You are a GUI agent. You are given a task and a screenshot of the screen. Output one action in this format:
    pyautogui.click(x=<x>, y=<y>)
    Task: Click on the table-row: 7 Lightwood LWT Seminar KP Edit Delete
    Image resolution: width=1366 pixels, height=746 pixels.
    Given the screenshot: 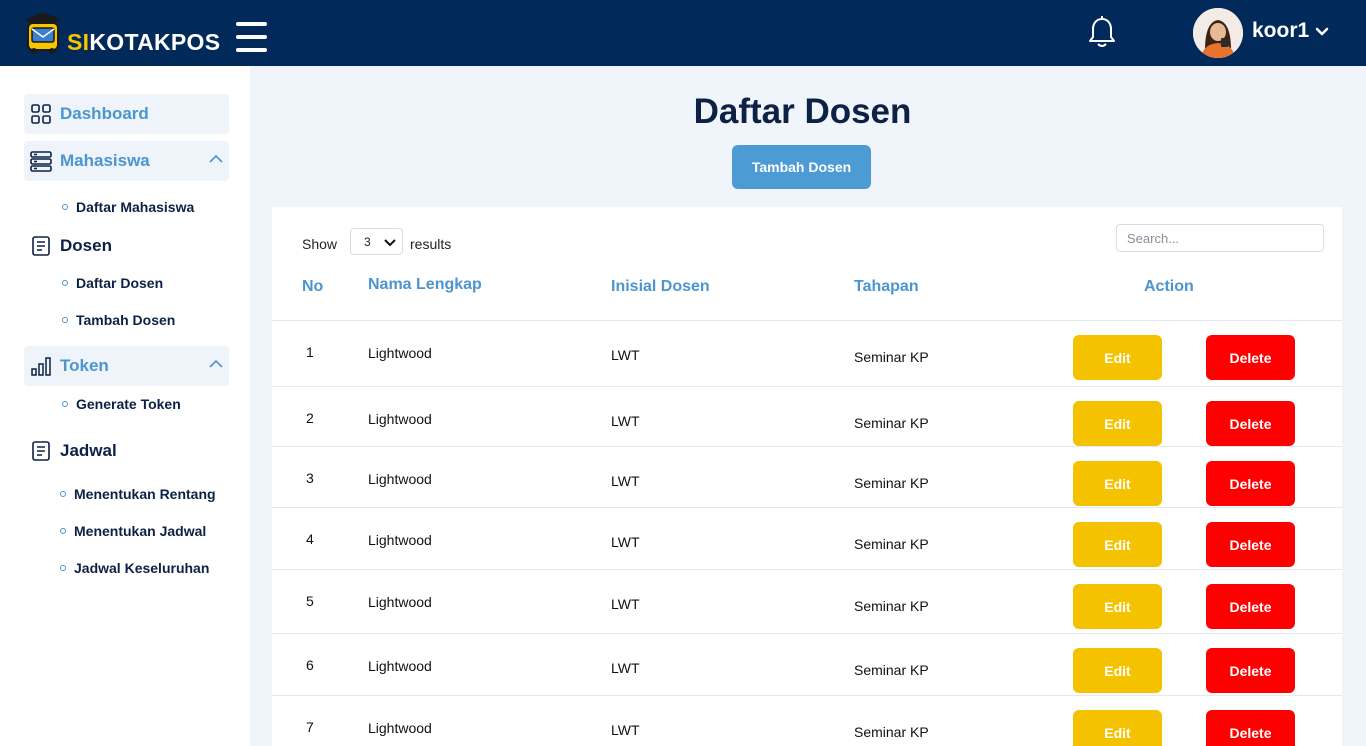 What is the action you would take?
    pyautogui.click(x=807, y=721)
    